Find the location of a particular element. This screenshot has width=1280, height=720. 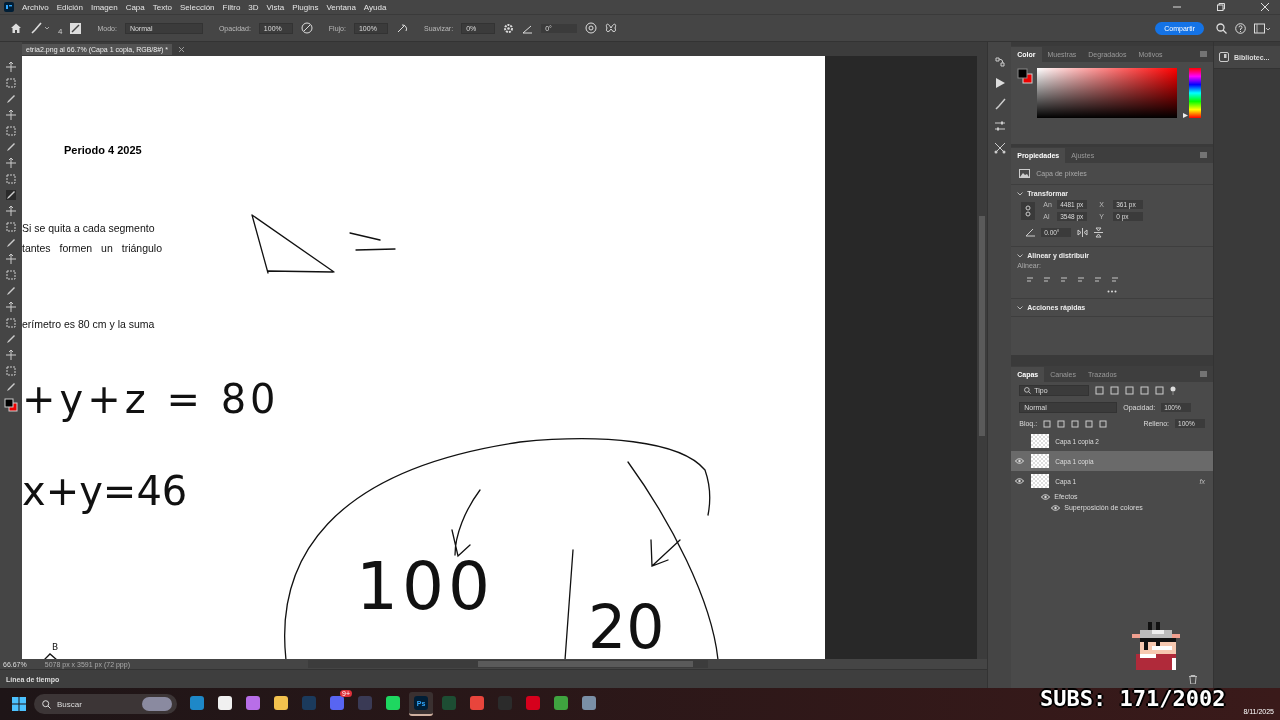

menu-item: Selección is located at coordinates (197, 7).